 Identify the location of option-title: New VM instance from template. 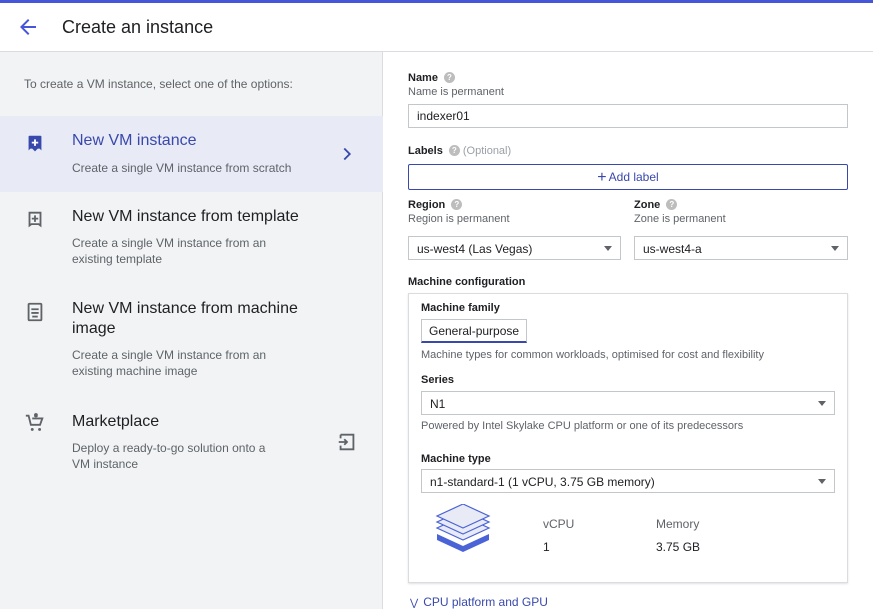
(185, 216).